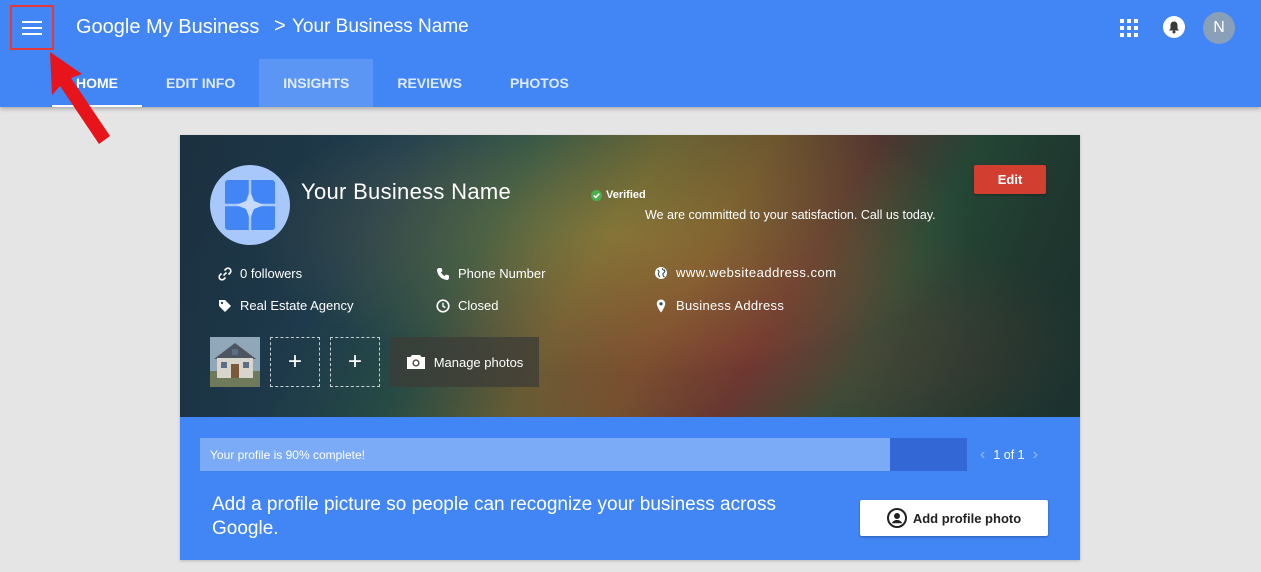 This screenshot has height=572, width=1261. Describe the element at coordinates (97, 83) in the screenshot. I see `tab-home: HOME` at that location.